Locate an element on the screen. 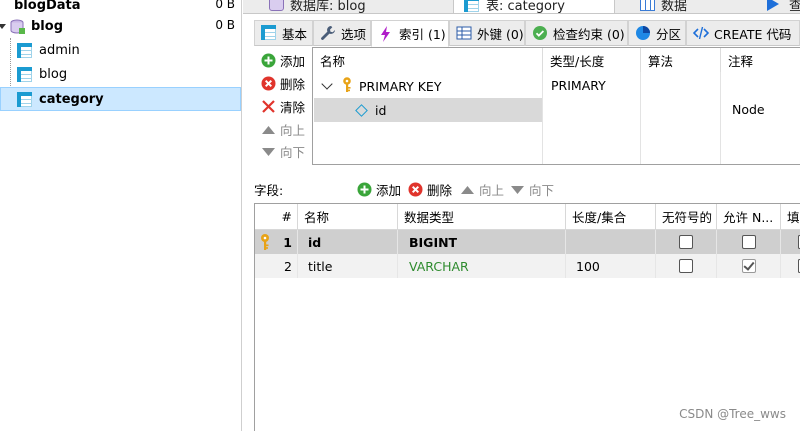 The image size is (800, 431). tab-partitions: 分区 is located at coordinates (657, 33).